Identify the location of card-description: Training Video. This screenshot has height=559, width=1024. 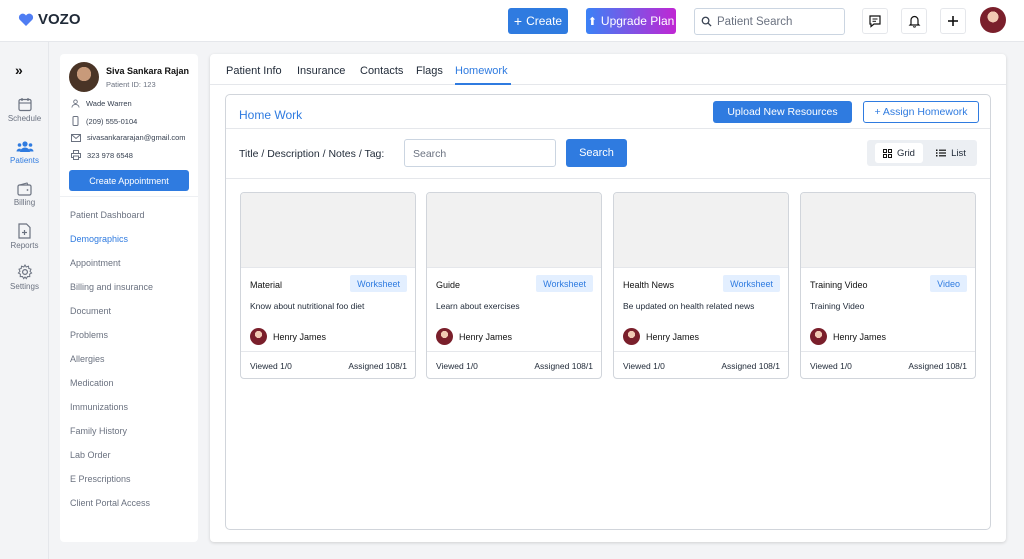
(837, 306).